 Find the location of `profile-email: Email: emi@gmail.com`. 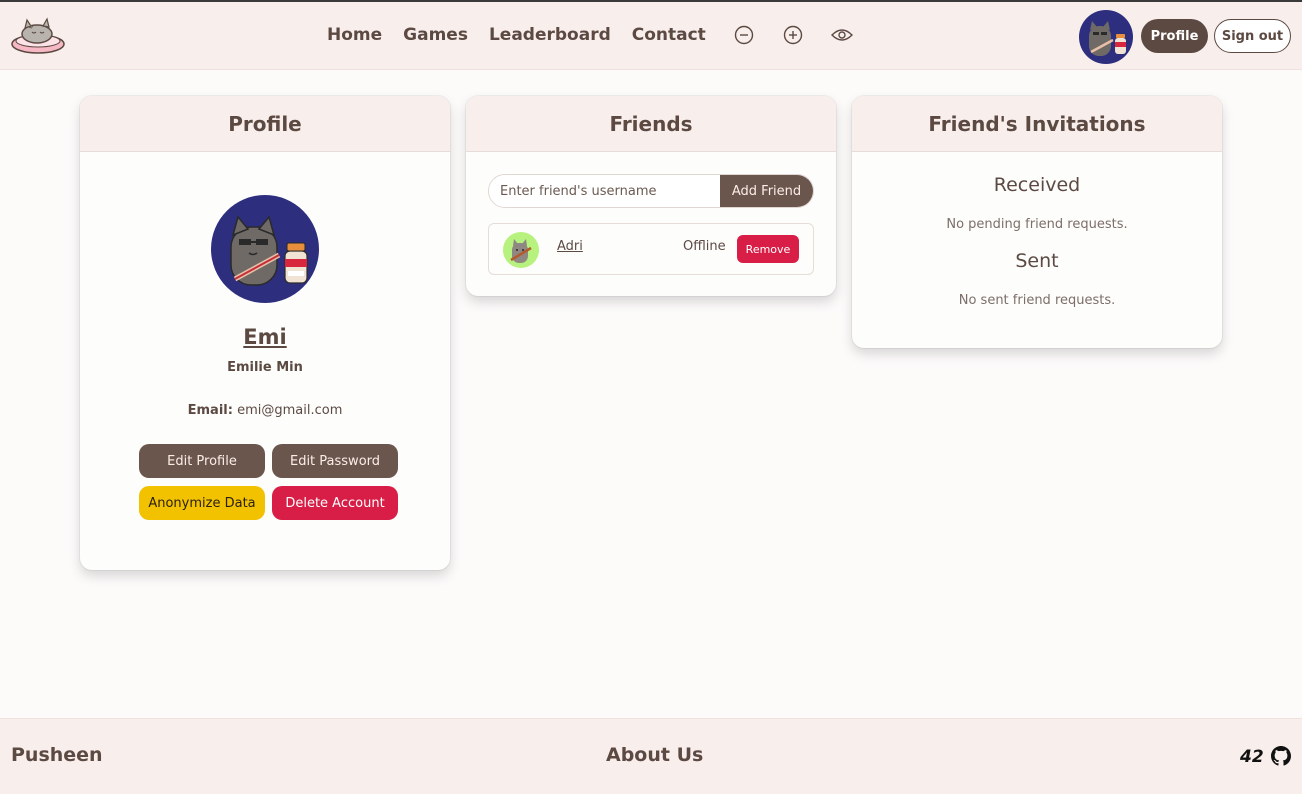

profile-email: Email: emi@gmail.com is located at coordinates (265, 410).